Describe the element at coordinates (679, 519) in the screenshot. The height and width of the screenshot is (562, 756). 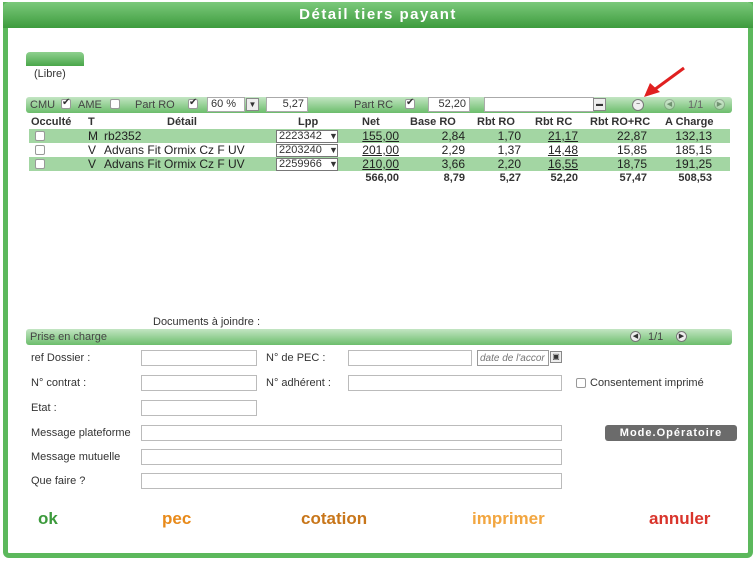
I see `annuler-button: annuler` at that location.